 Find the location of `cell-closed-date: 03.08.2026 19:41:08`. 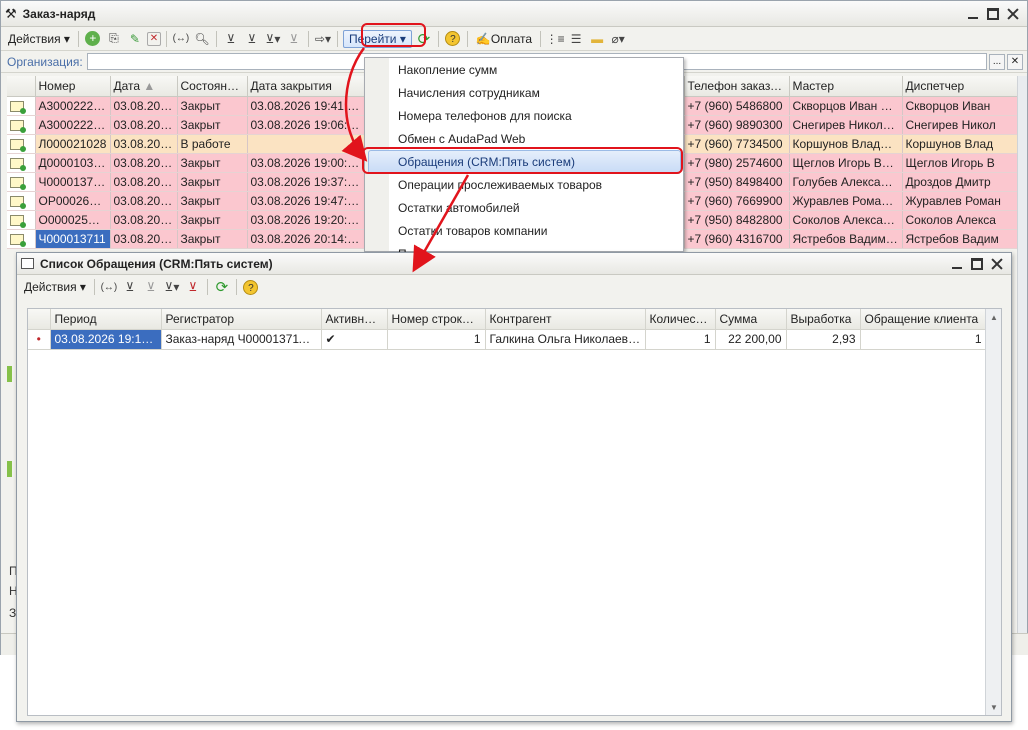

cell-closed-date: 03.08.2026 19:41:08 is located at coordinates (306, 106).